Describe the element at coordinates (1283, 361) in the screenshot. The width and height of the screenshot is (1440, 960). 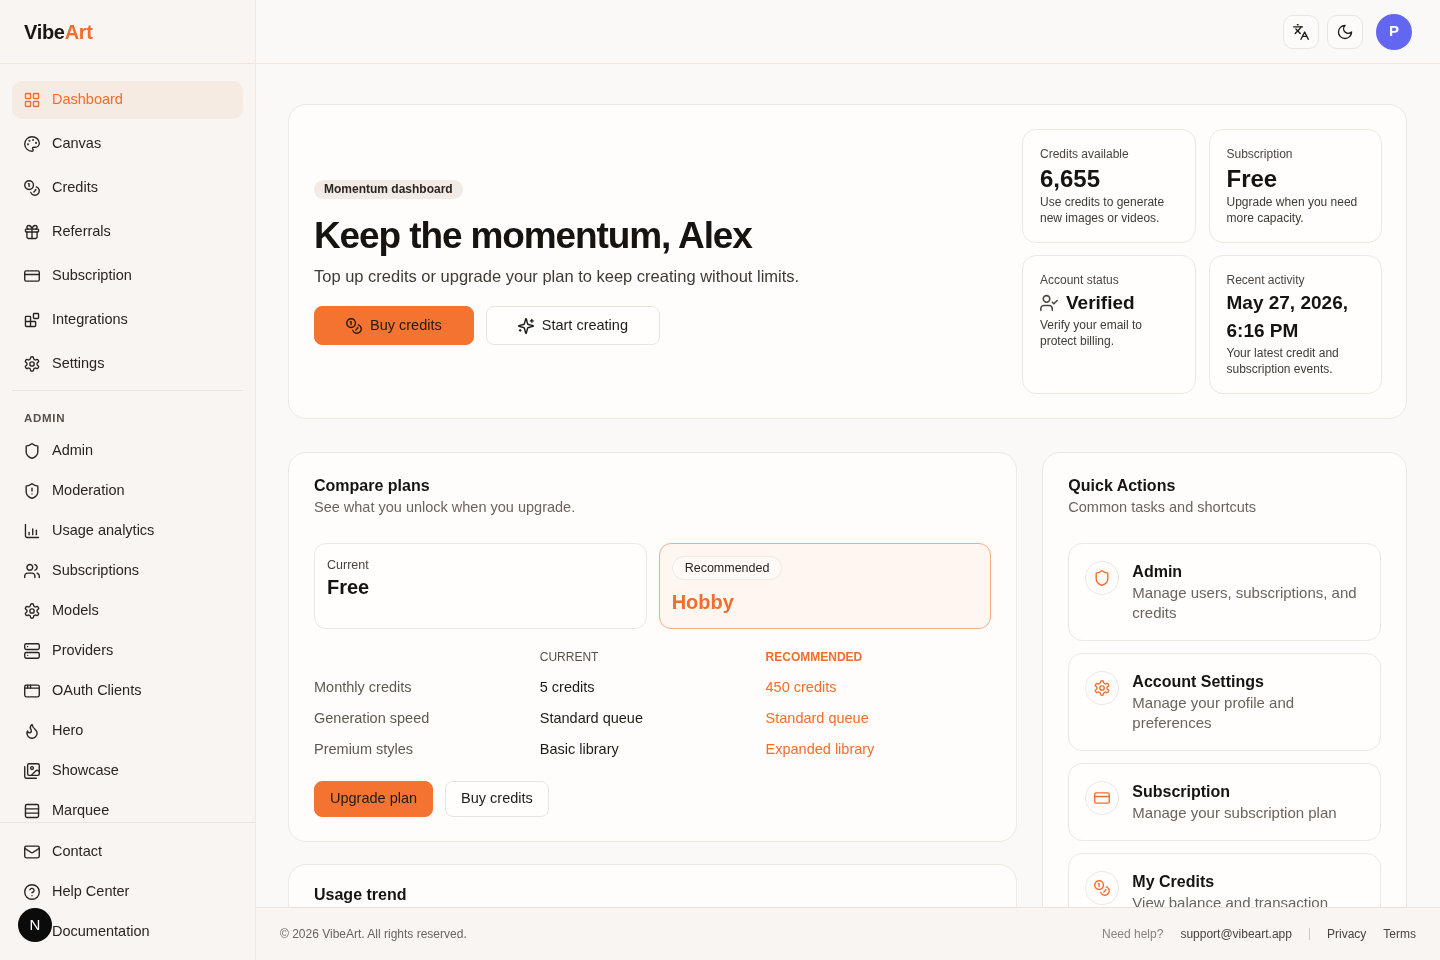
I see `stat-description: Your latest credit and subscription events.` at that location.